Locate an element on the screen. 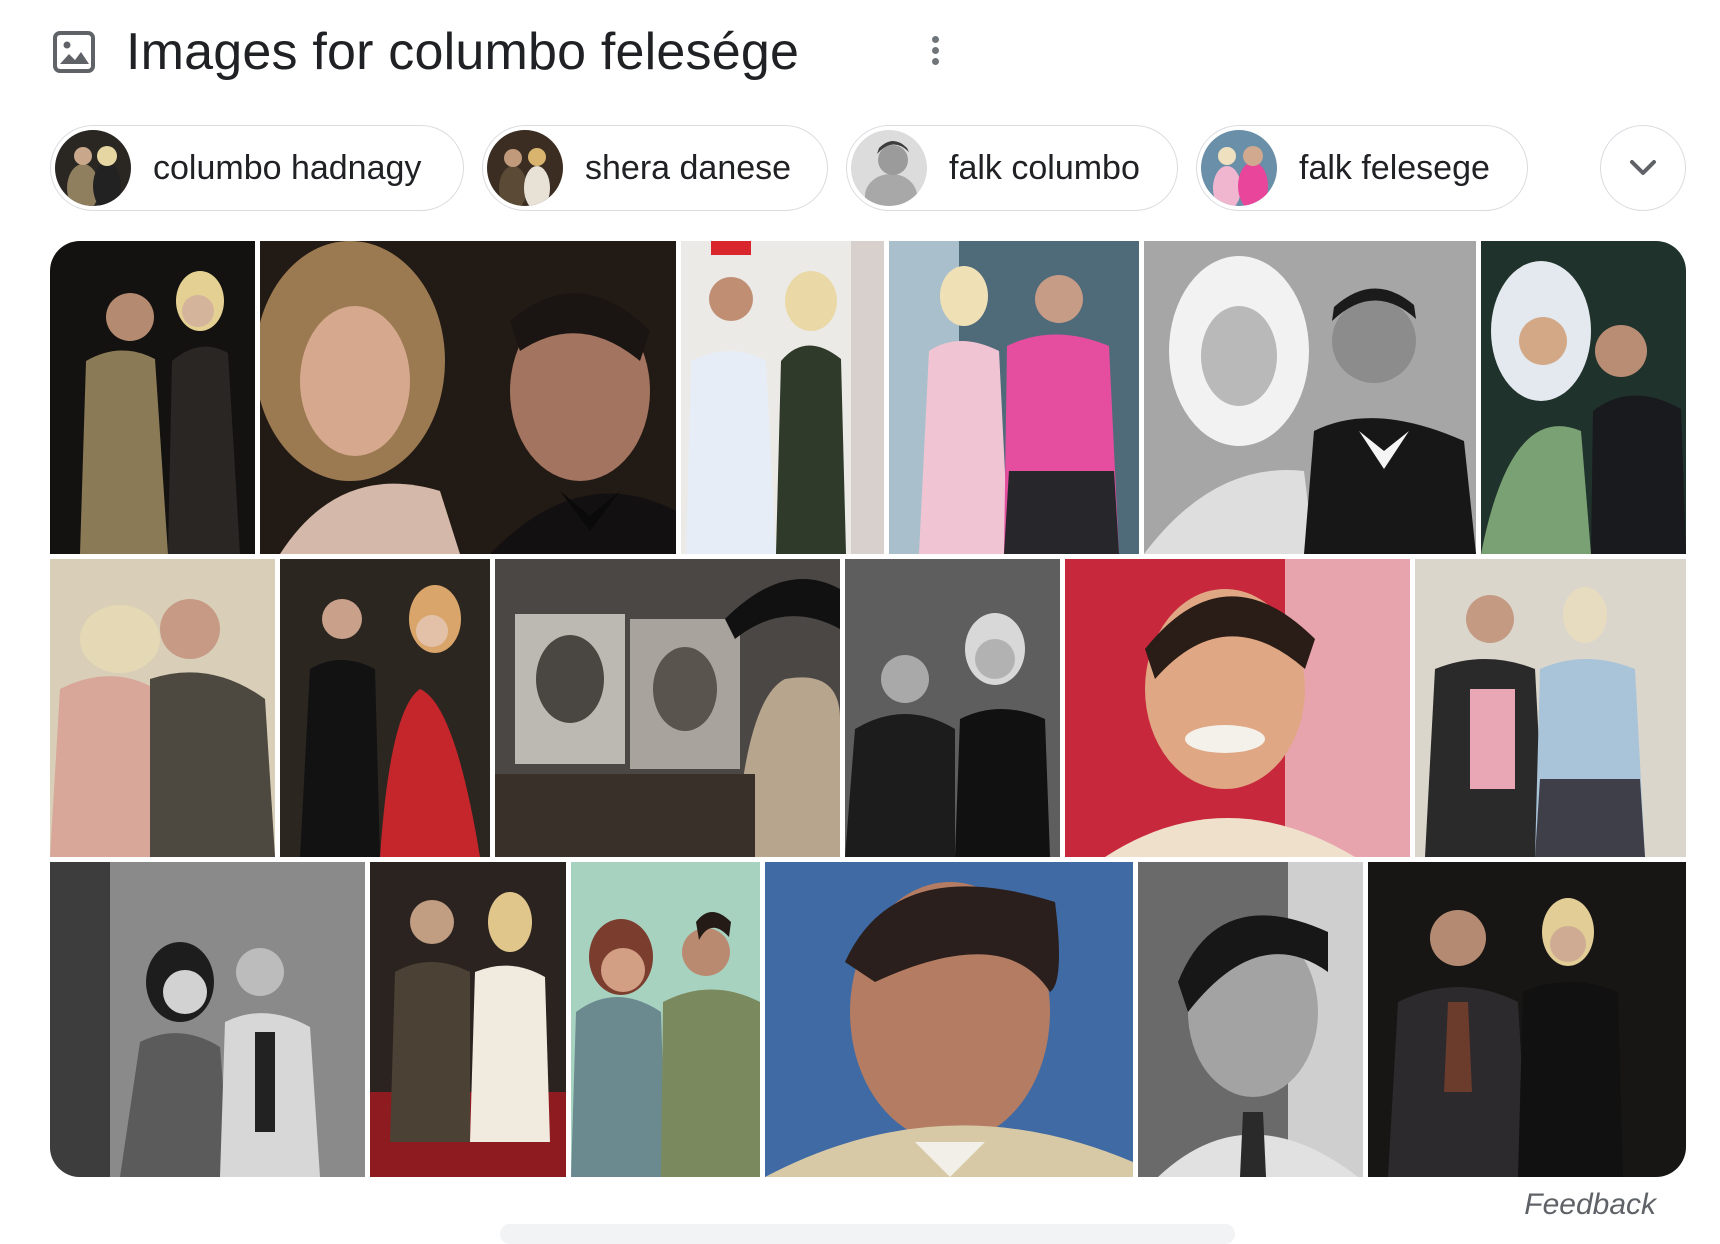 The image size is (1720, 1244). chip-shera-danese: shera danese is located at coordinates (655, 168).